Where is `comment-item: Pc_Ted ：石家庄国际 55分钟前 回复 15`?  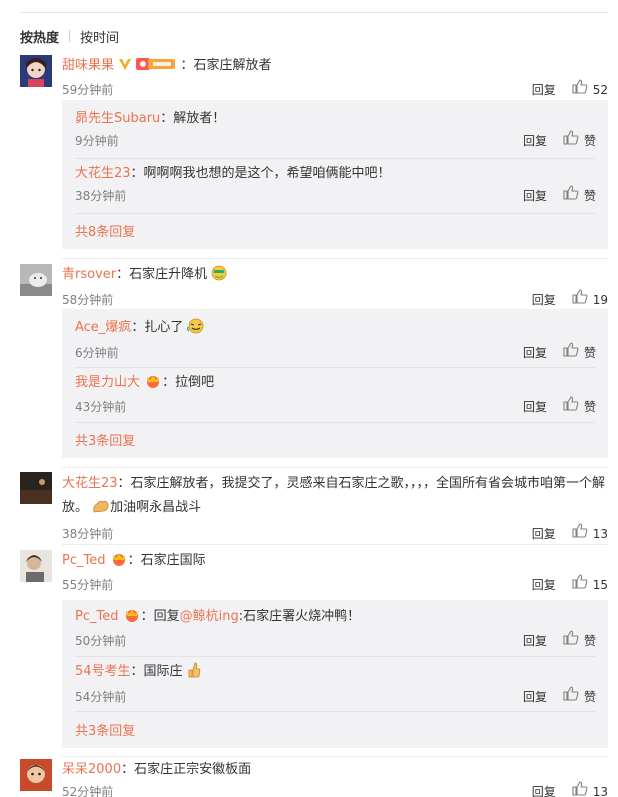
comment-item: Pc_Ted ：石家庄国际 55分钟前 回复 15 is located at coordinates (314, 575).